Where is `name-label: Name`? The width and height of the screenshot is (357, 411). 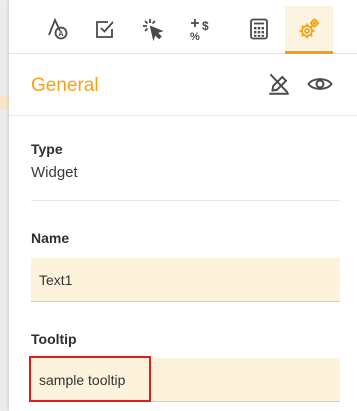
name-label: Name is located at coordinates (50, 238).